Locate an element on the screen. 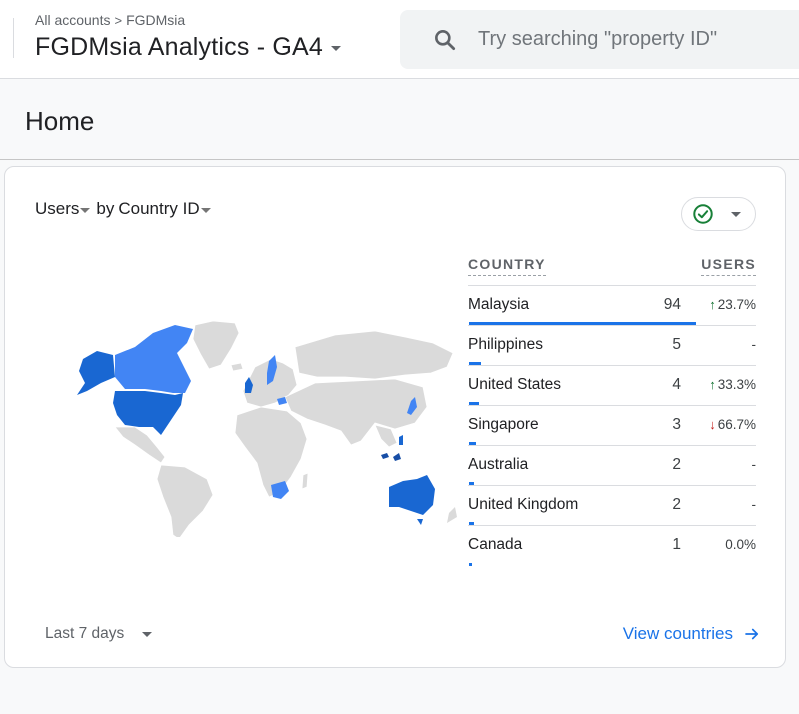 The height and width of the screenshot is (714, 799). page-header: Home is located at coordinates (399, 120).